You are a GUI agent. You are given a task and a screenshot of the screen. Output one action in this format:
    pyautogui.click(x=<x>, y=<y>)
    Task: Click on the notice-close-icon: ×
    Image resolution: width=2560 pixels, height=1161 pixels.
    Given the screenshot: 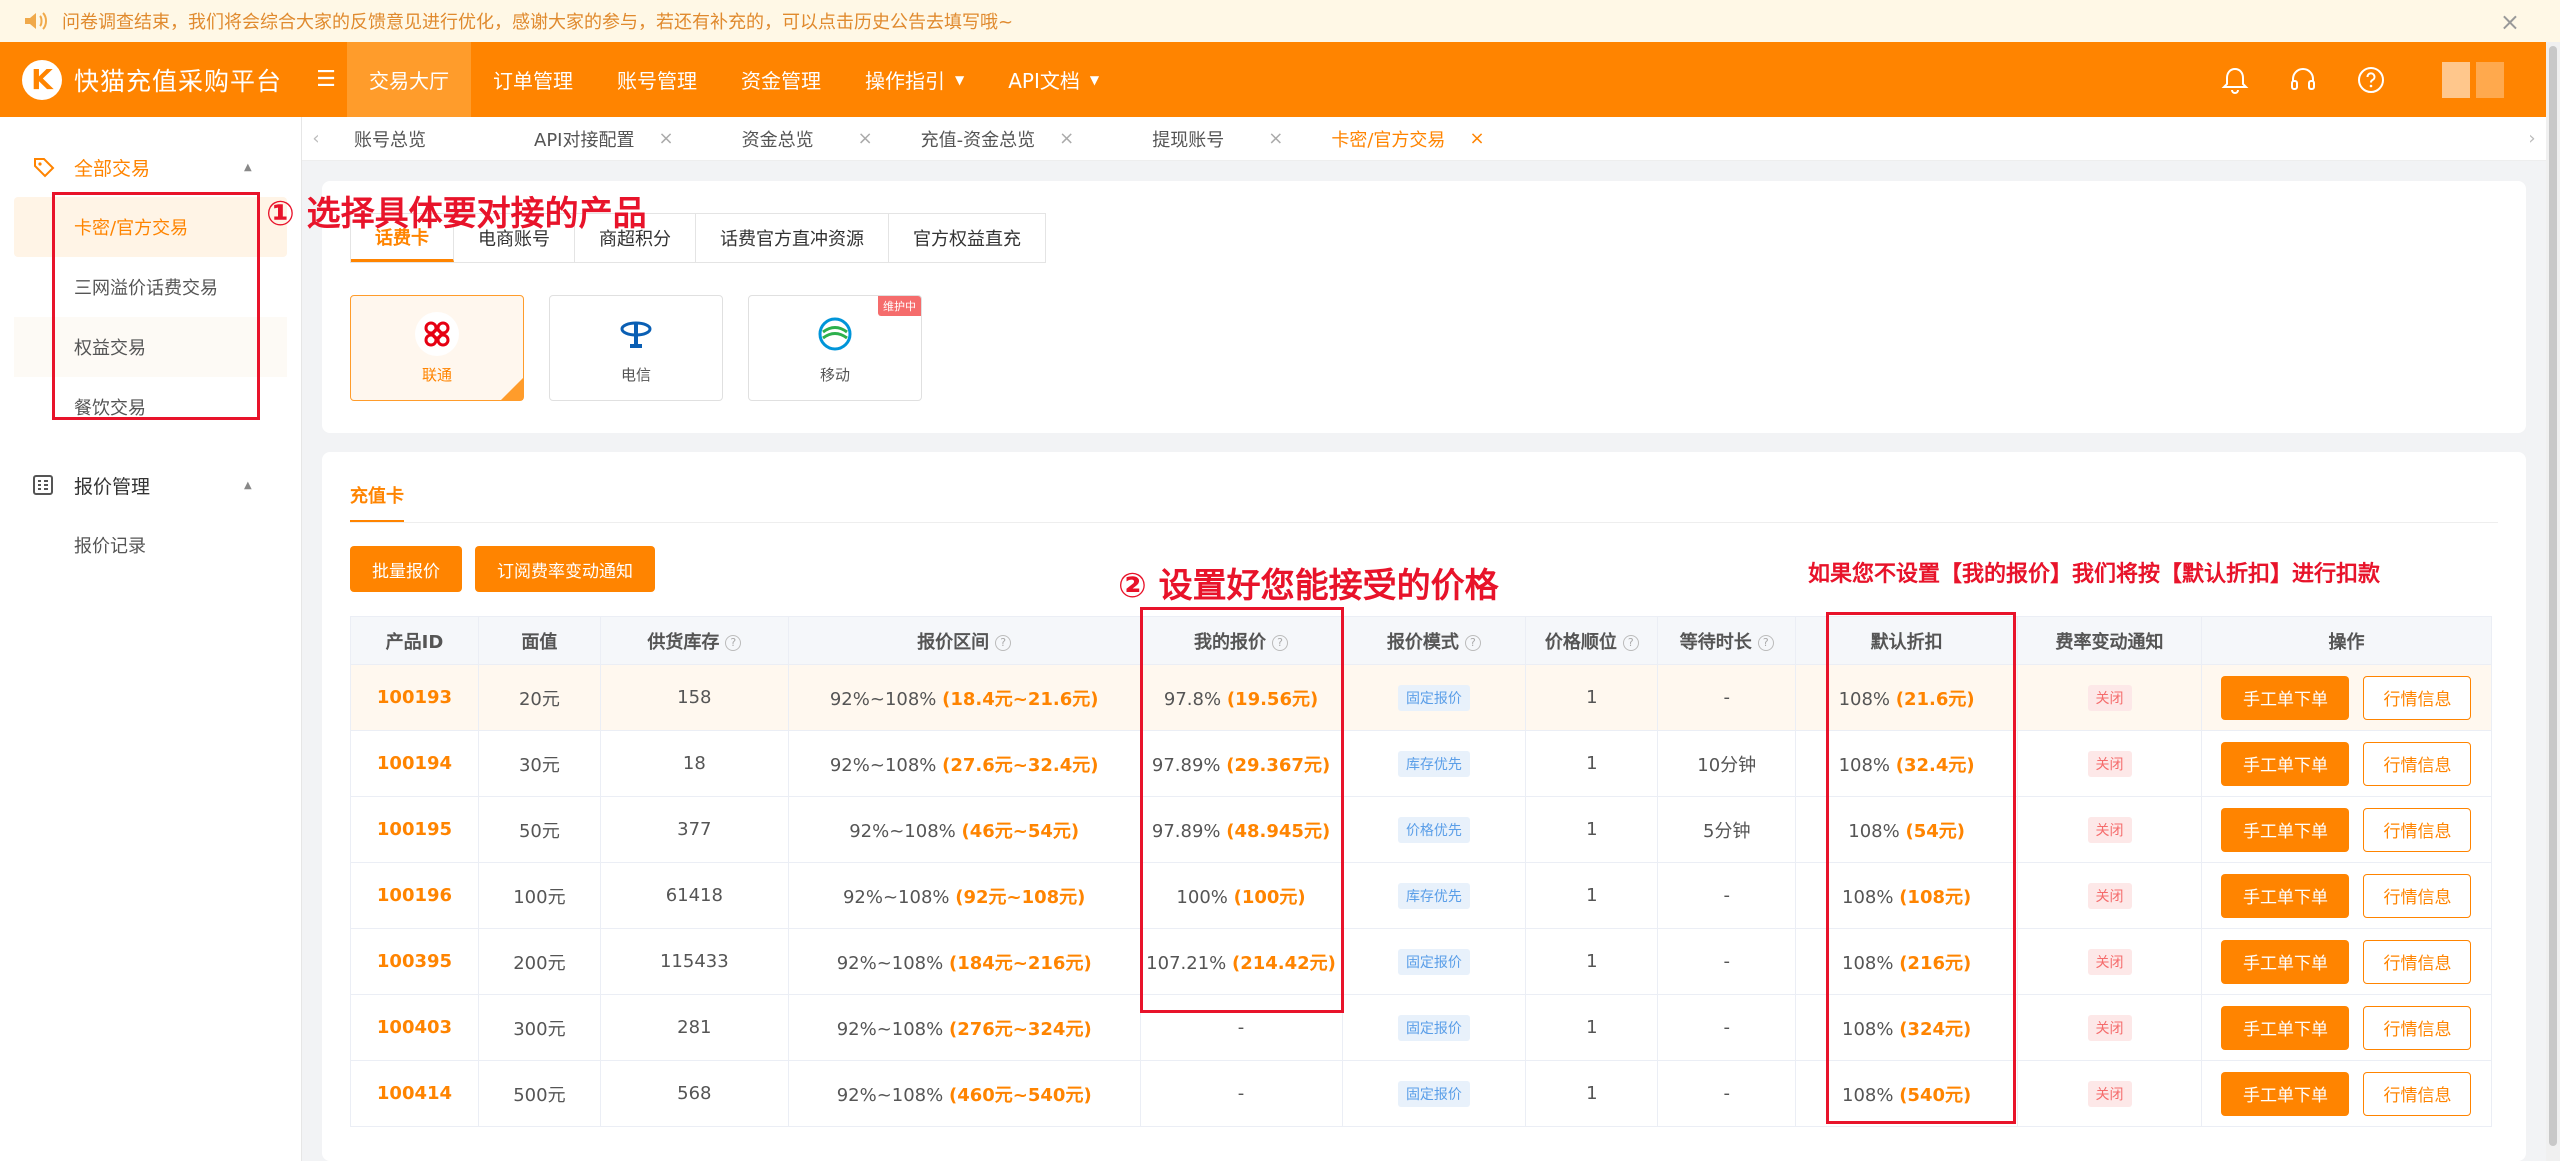 What is the action you would take?
    pyautogui.click(x=2510, y=22)
    